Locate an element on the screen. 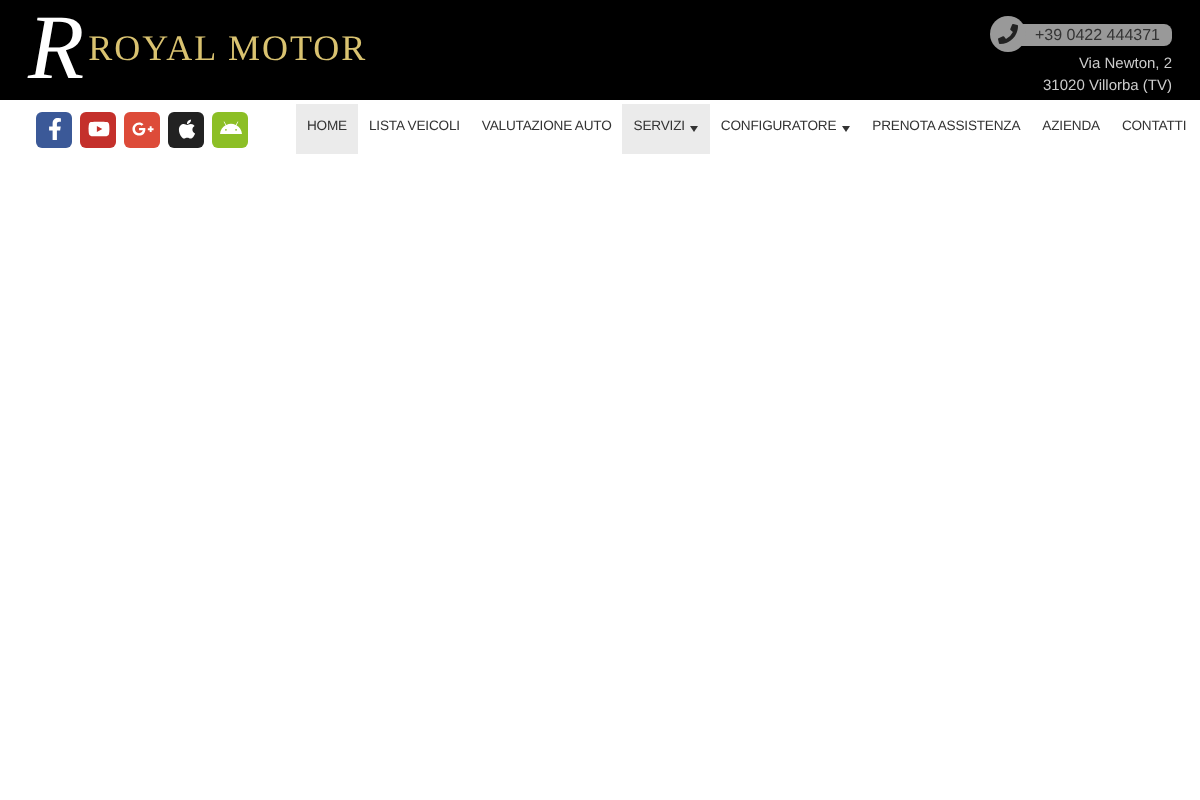  brand-name: ROYAL MOTOR is located at coordinates (228, 48).